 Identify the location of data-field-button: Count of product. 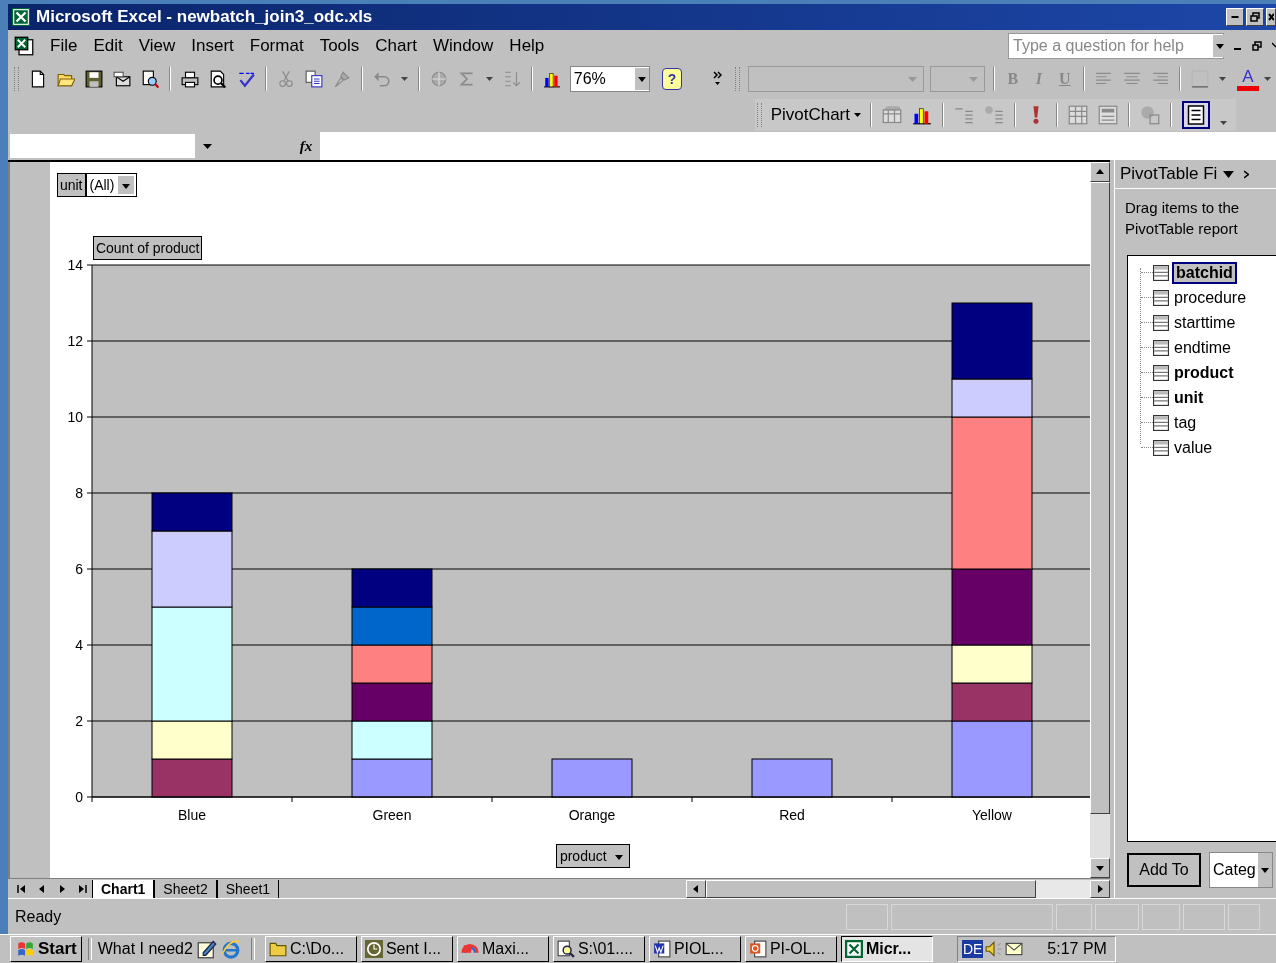
(147, 248).